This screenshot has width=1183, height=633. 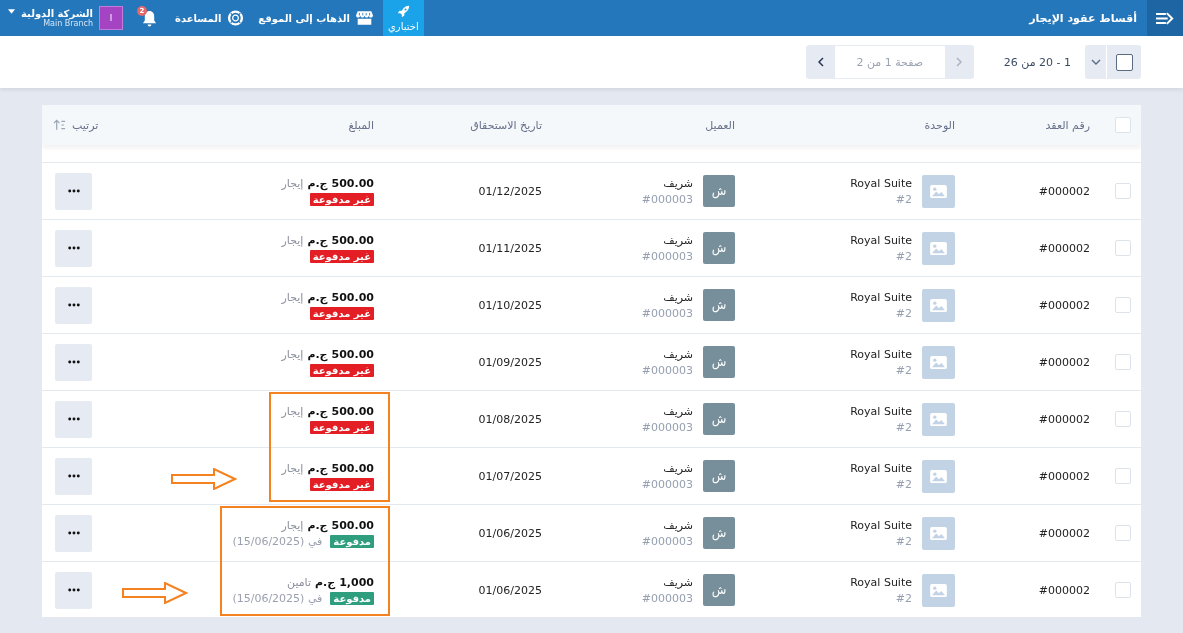 What do you see at coordinates (59, 125) in the screenshot?
I see `sort-icon` at bounding box center [59, 125].